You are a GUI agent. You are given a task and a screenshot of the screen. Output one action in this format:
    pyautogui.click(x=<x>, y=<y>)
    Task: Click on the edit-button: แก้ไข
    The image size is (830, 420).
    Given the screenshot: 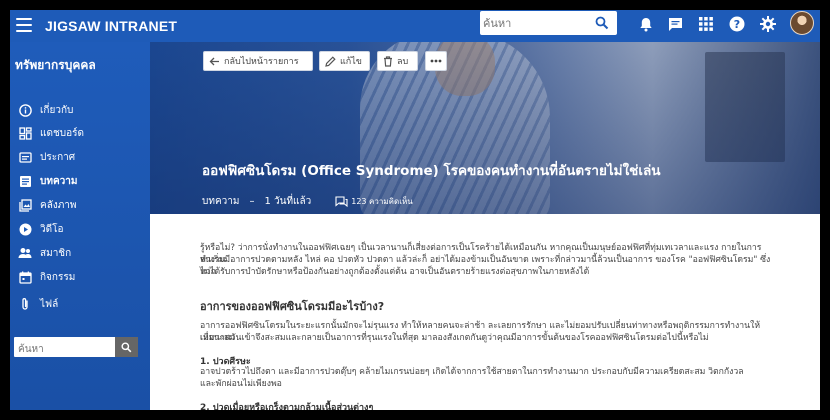 What is the action you would take?
    pyautogui.click(x=344, y=61)
    